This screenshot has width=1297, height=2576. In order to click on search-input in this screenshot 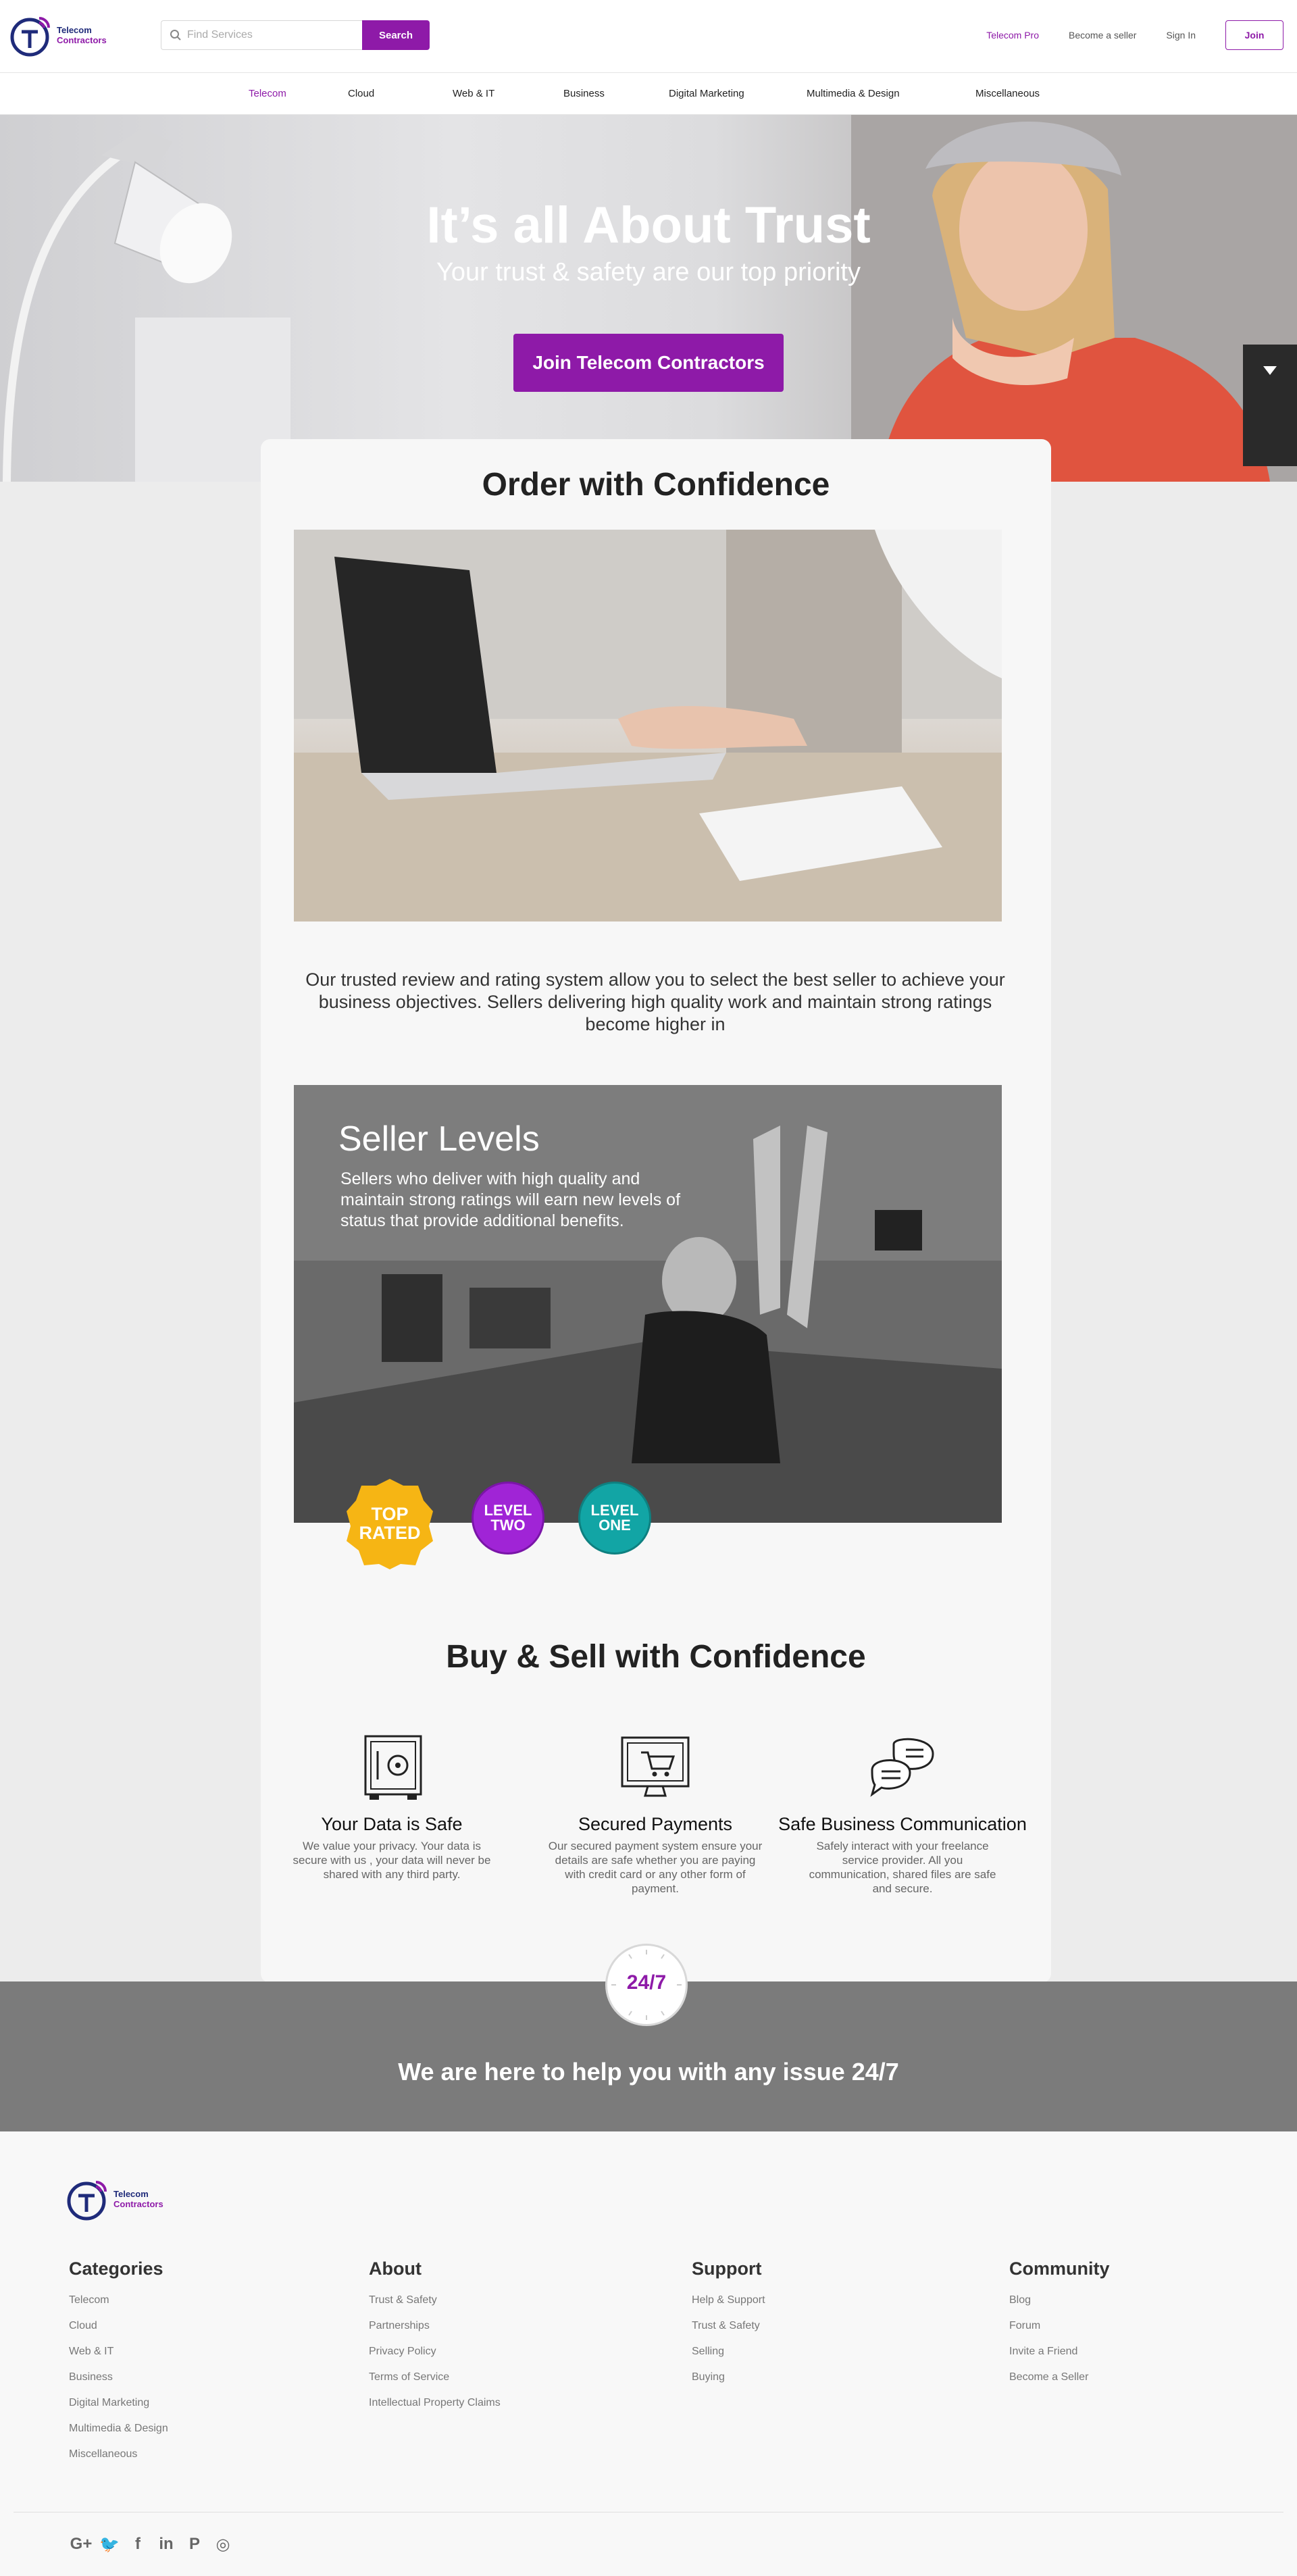, I will do `click(268, 35)`.